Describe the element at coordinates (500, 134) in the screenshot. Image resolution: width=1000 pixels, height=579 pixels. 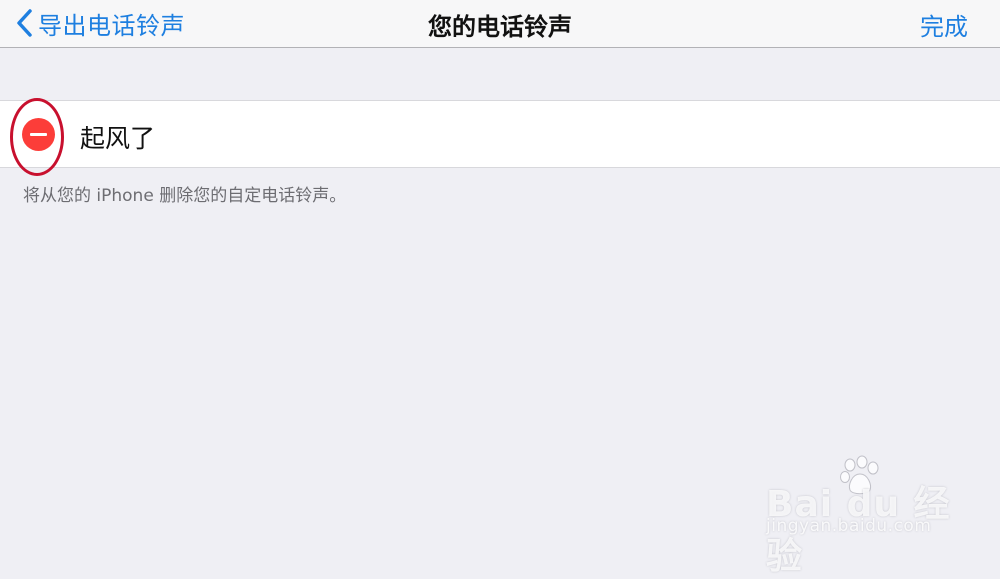
I see `ringtone-list: 起风了` at that location.